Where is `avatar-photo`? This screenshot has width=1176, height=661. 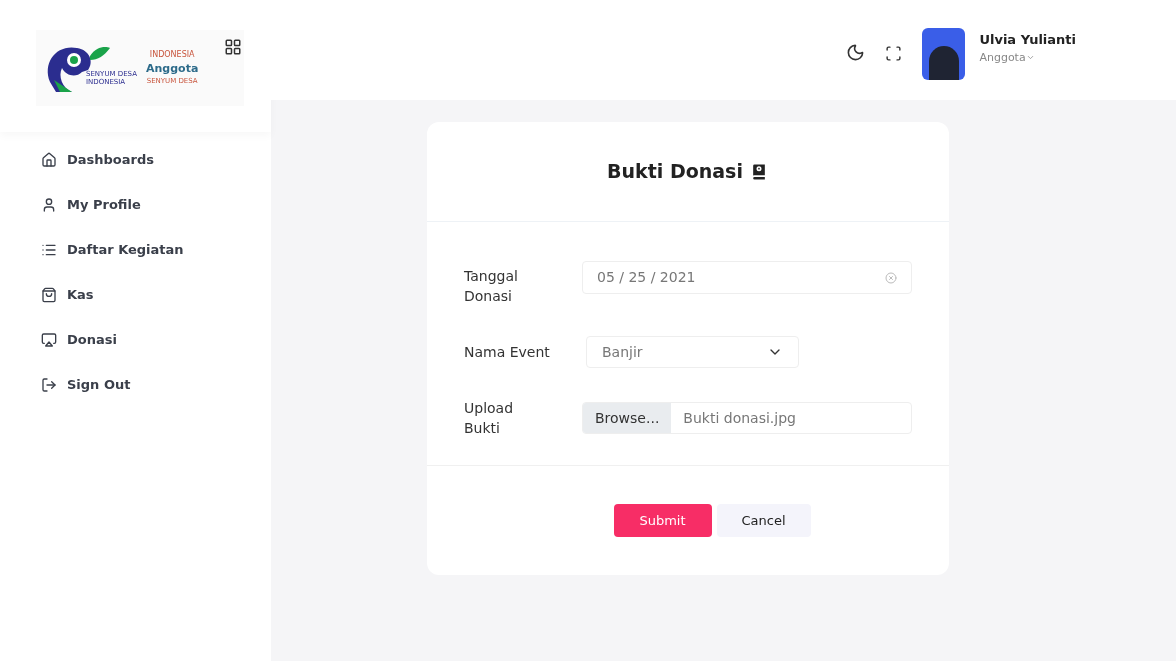
avatar-photo is located at coordinates (944, 54).